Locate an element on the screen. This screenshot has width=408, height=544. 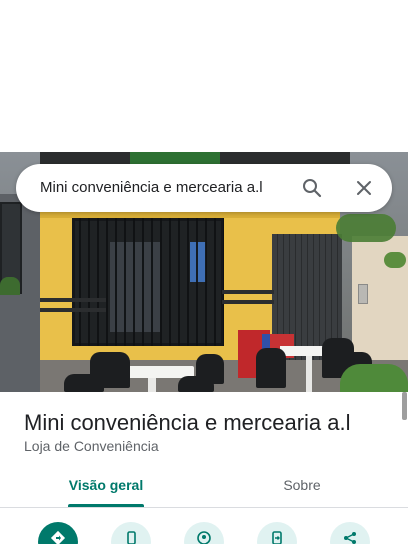
call-button is located at coordinates (131, 533).